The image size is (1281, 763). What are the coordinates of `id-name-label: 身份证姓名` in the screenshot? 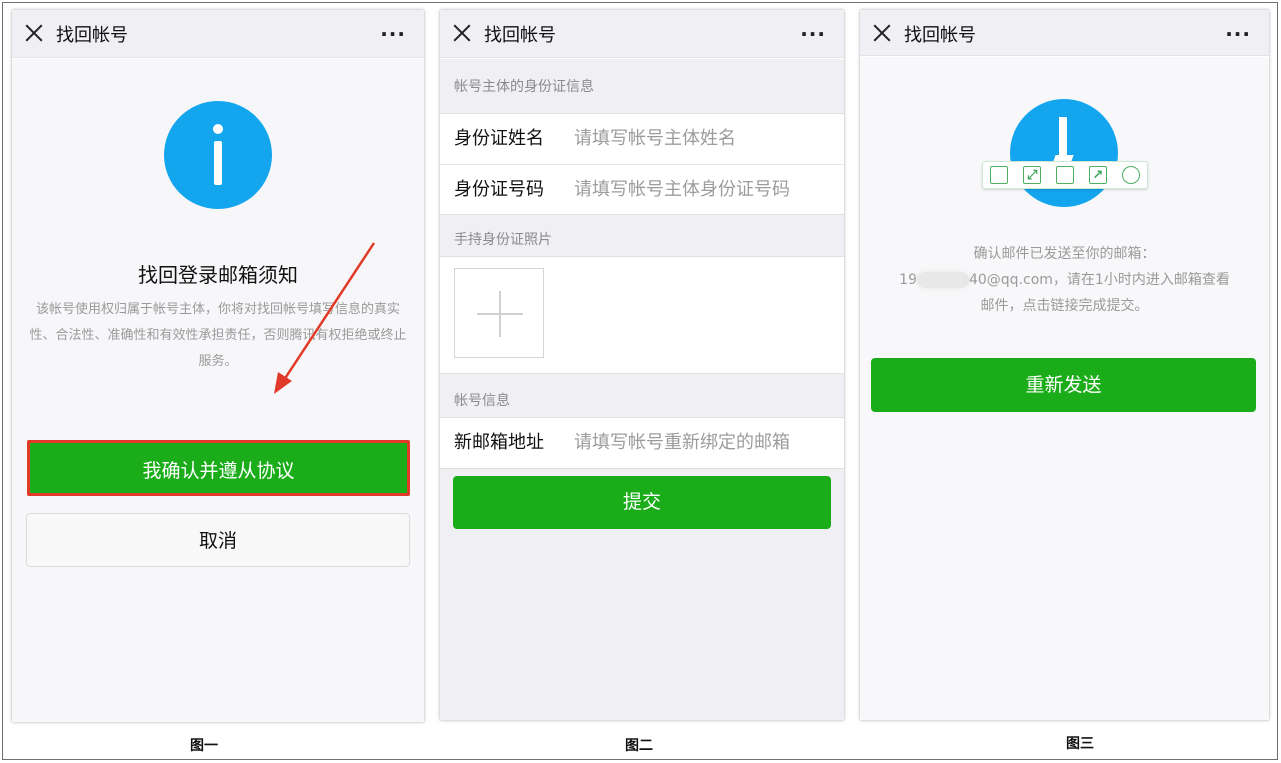 It's located at (499, 138).